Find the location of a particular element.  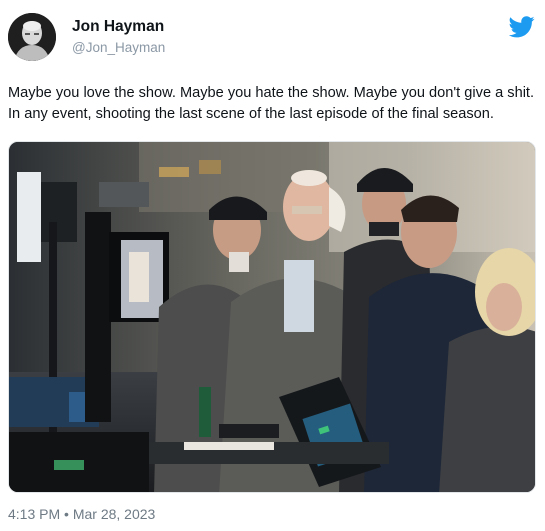

twitter-bird-icon is located at coordinates (522, 27).